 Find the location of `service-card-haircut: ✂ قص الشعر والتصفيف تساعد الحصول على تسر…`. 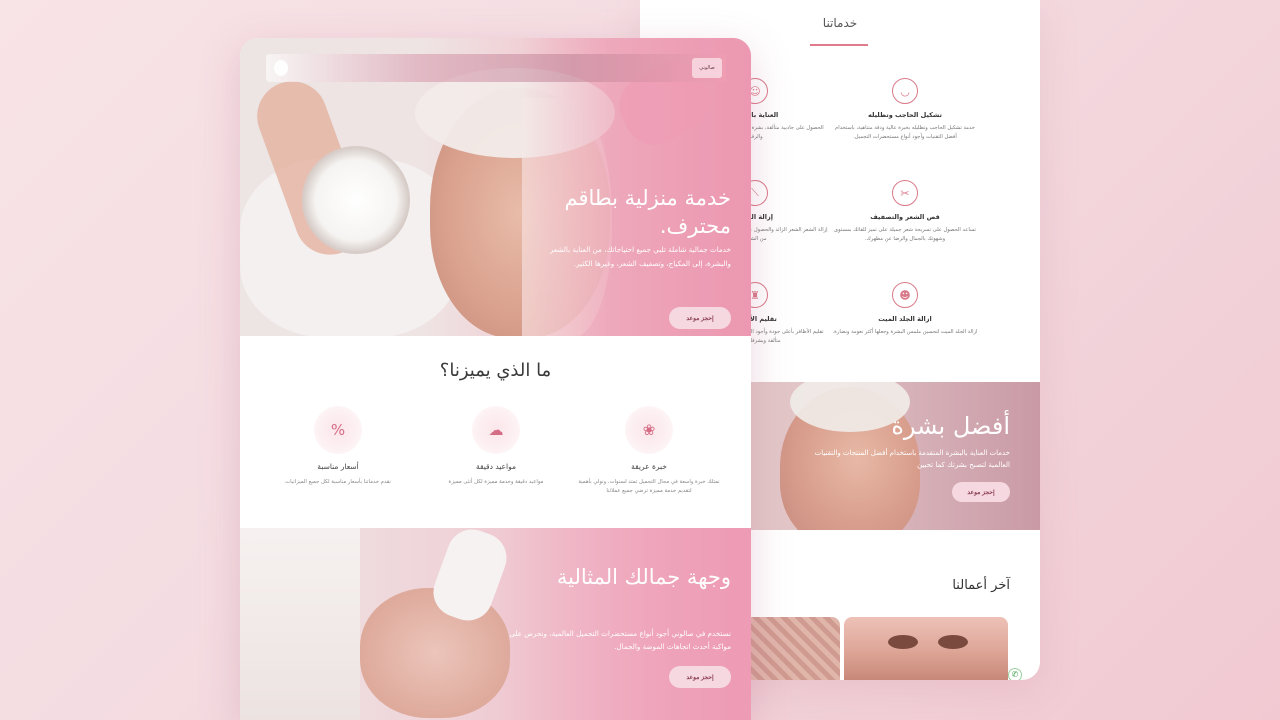

service-card-haircut: ✂ قص الشعر والتصفيف تساعد الحصول على تسر… is located at coordinates (905, 212).